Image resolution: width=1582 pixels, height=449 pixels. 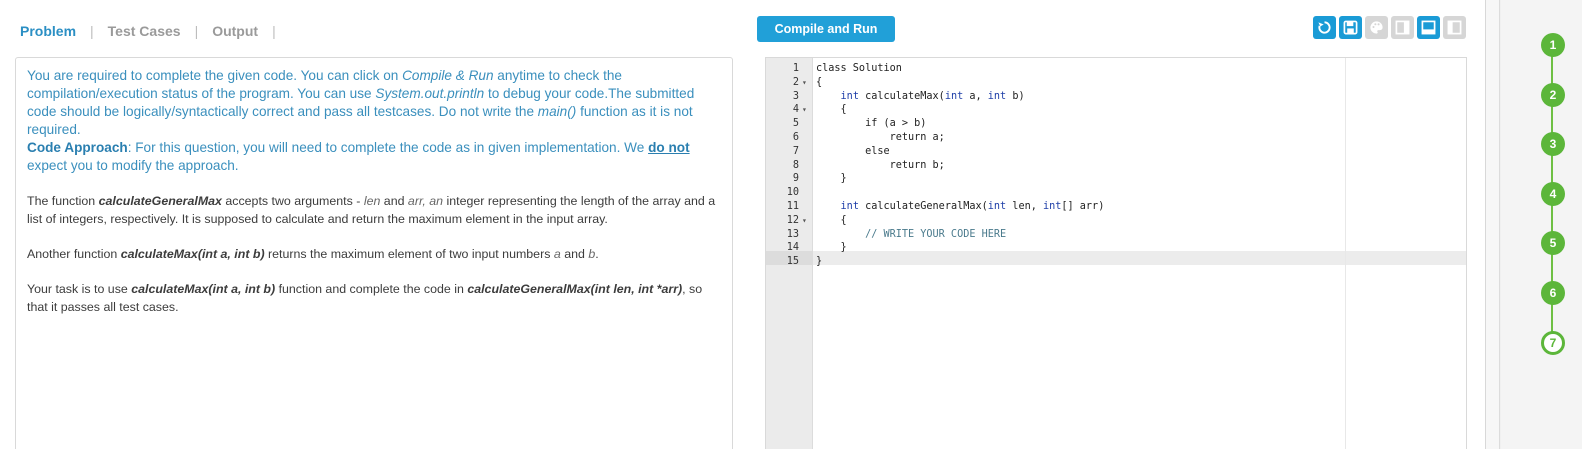 I want to click on code-line: 4 ▾ {, so click(x=1116, y=110).